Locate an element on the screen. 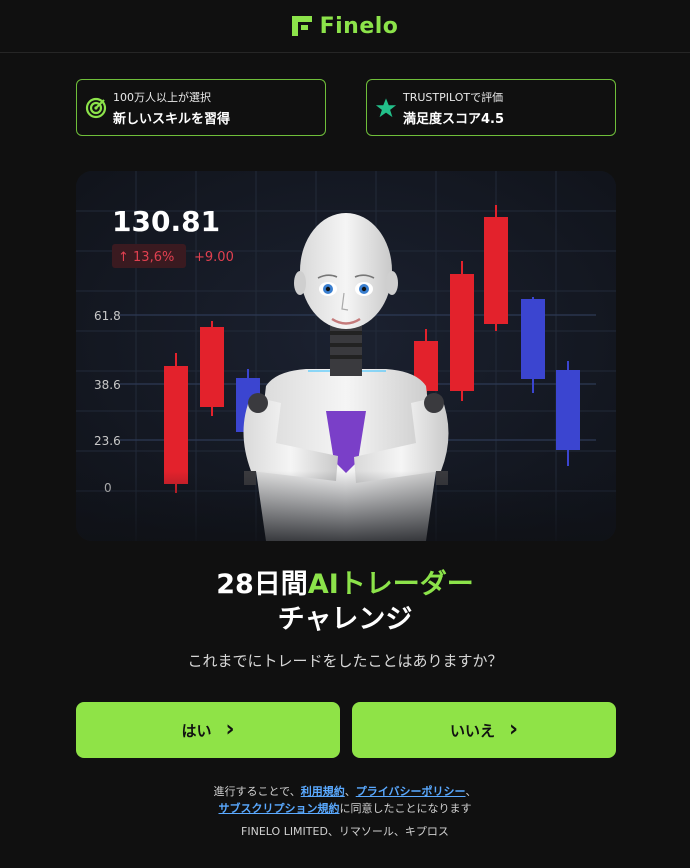 The image size is (690, 868). hero-price: 130.81 is located at coordinates (166, 221).